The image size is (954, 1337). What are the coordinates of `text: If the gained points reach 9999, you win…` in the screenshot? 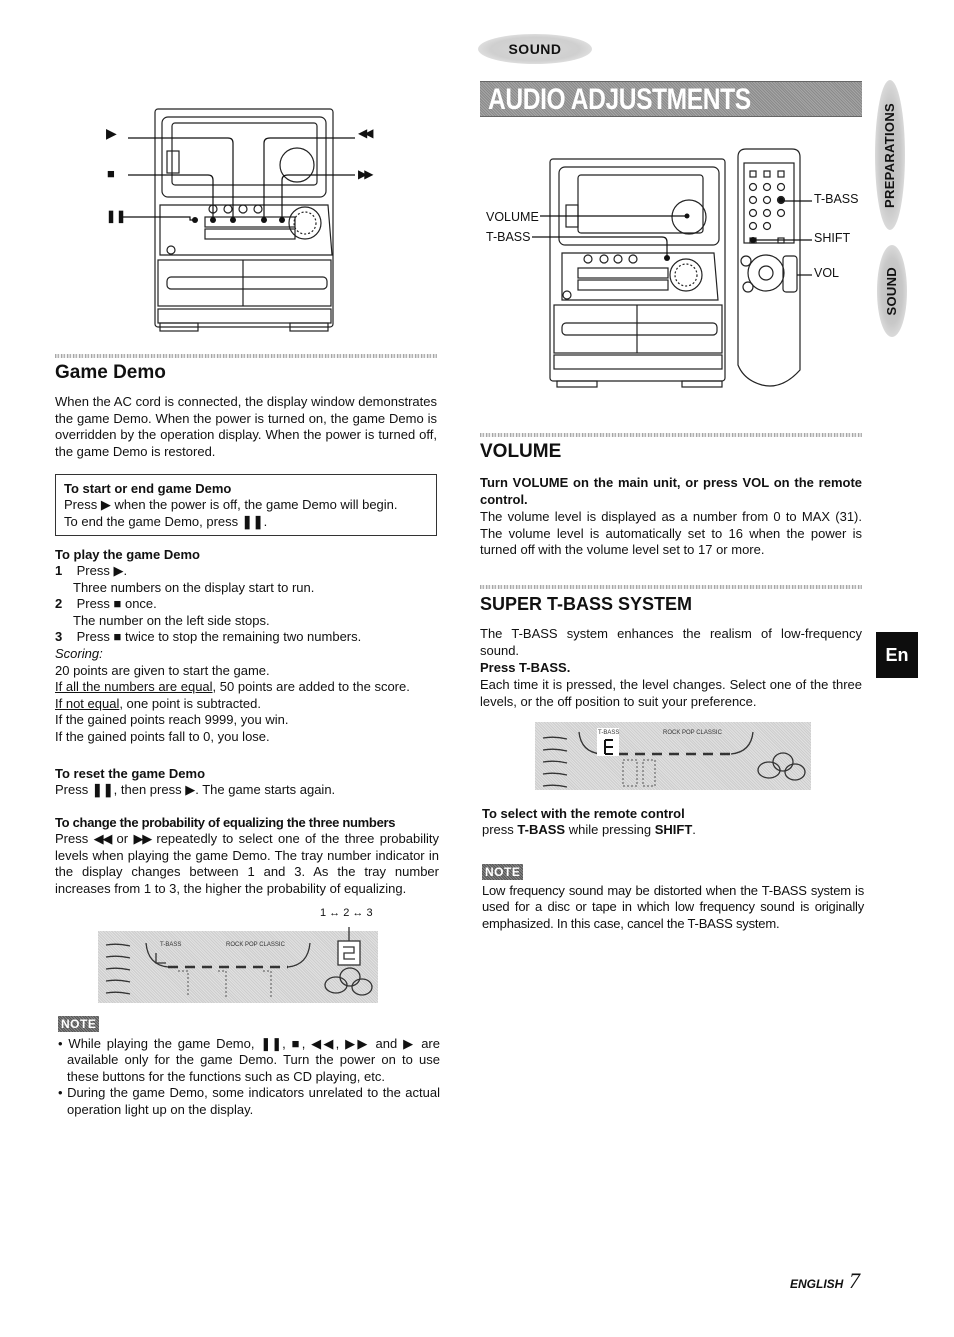 It's located at (172, 720).